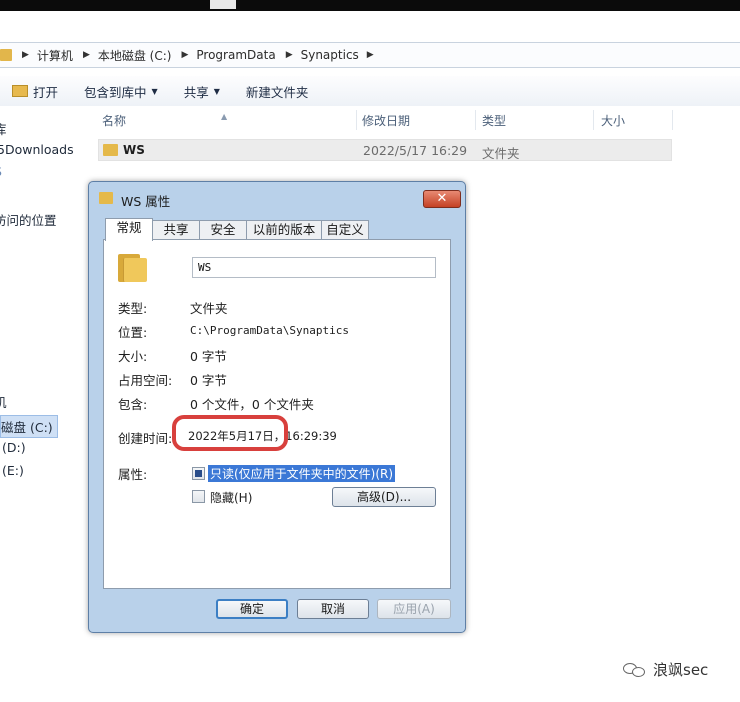  Describe the element at coordinates (13, 470) in the screenshot. I see `nav-item-drive-e: (E:)` at that location.